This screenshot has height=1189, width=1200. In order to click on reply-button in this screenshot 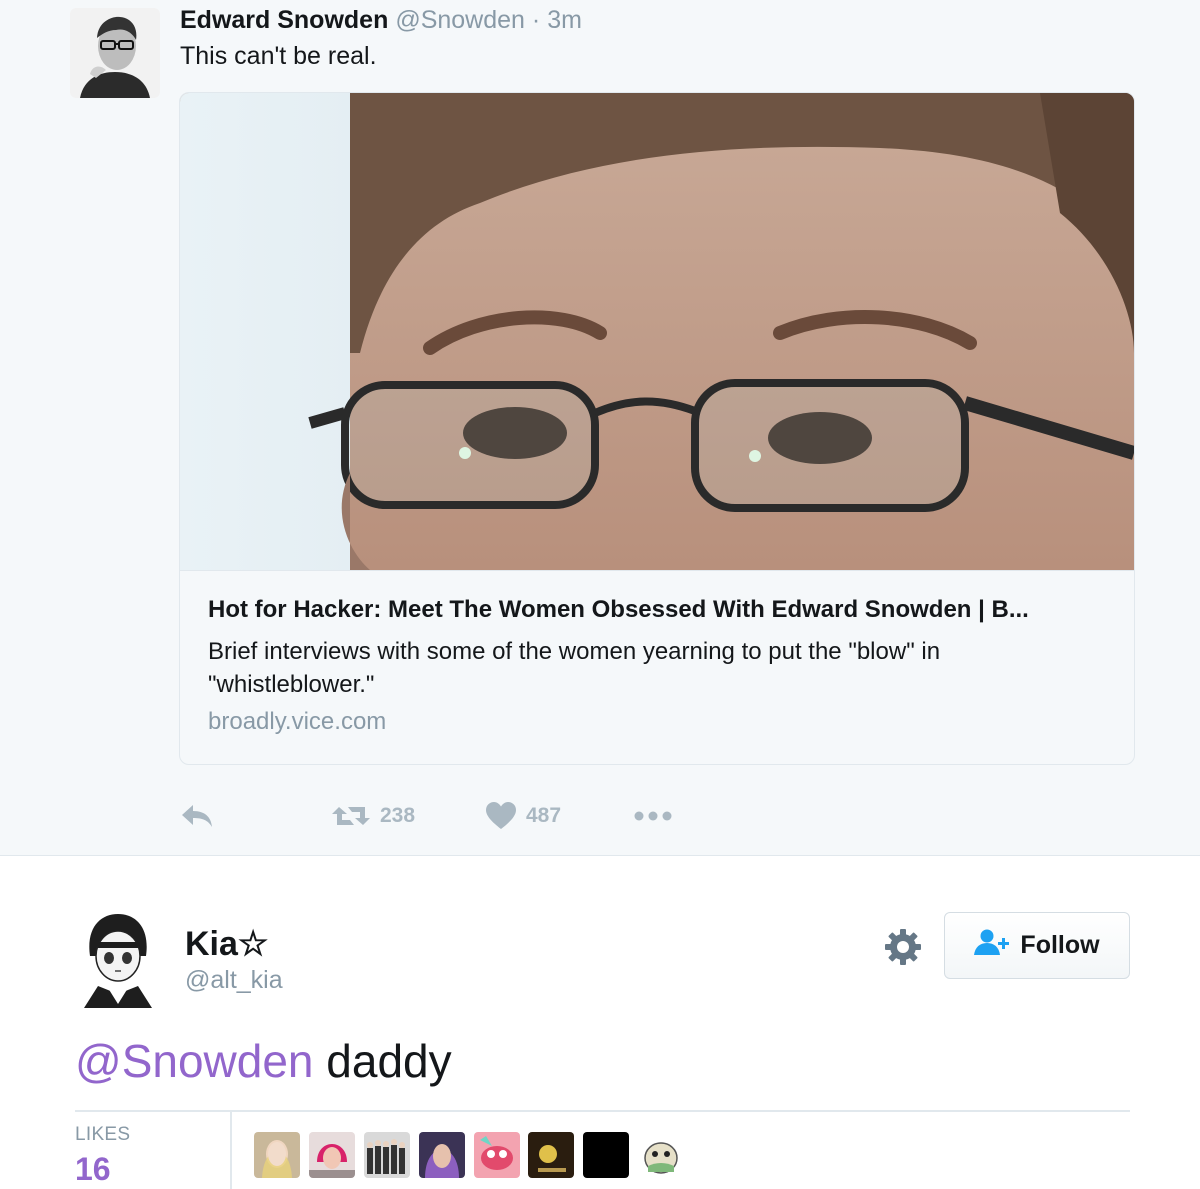, I will do `click(197, 816)`.